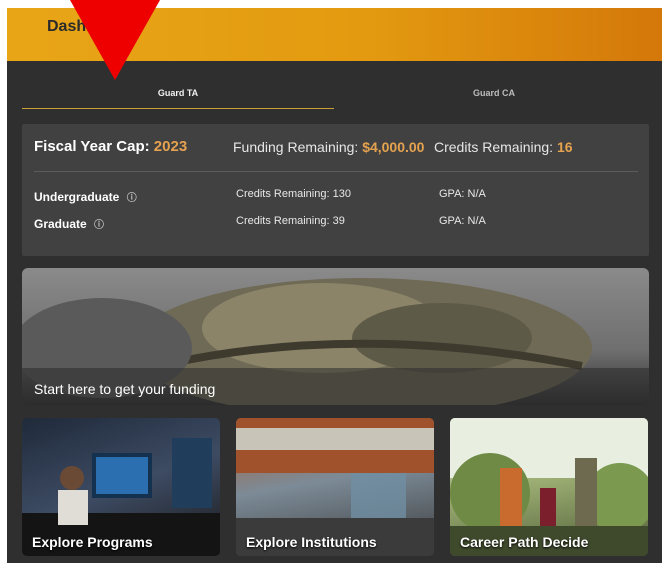  I want to click on career-path-label: Career Path Decide, so click(524, 542).